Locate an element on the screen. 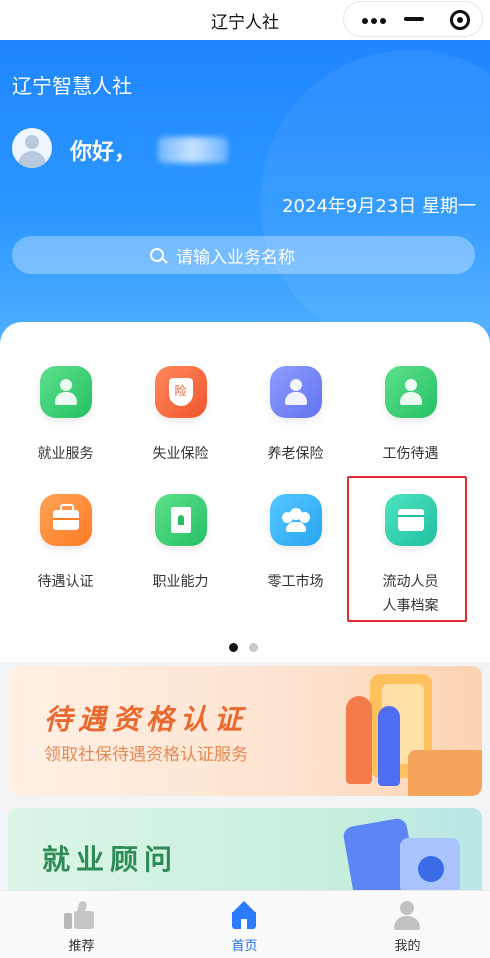  highlight-box is located at coordinates (407, 549).